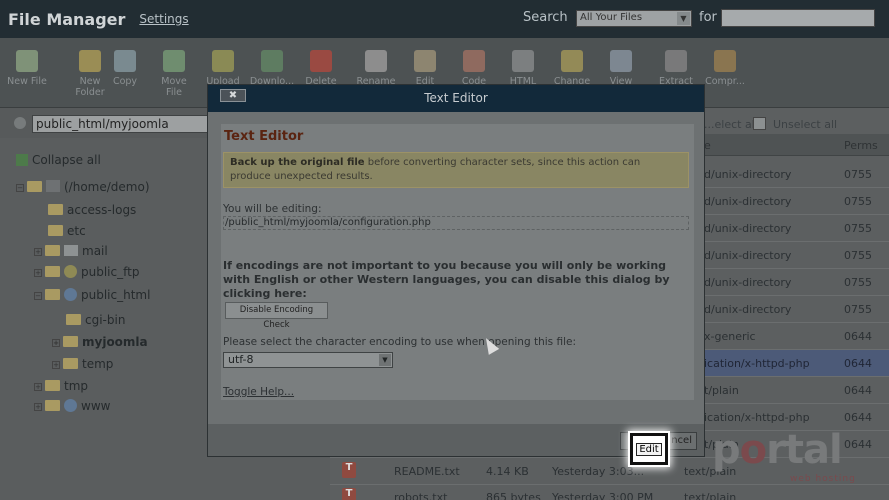 The image size is (889, 500). What do you see at coordinates (456, 223) in the screenshot?
I see `editing-path: /public_html/myjoomla/configuration.php` at bounding box center [456, 223].